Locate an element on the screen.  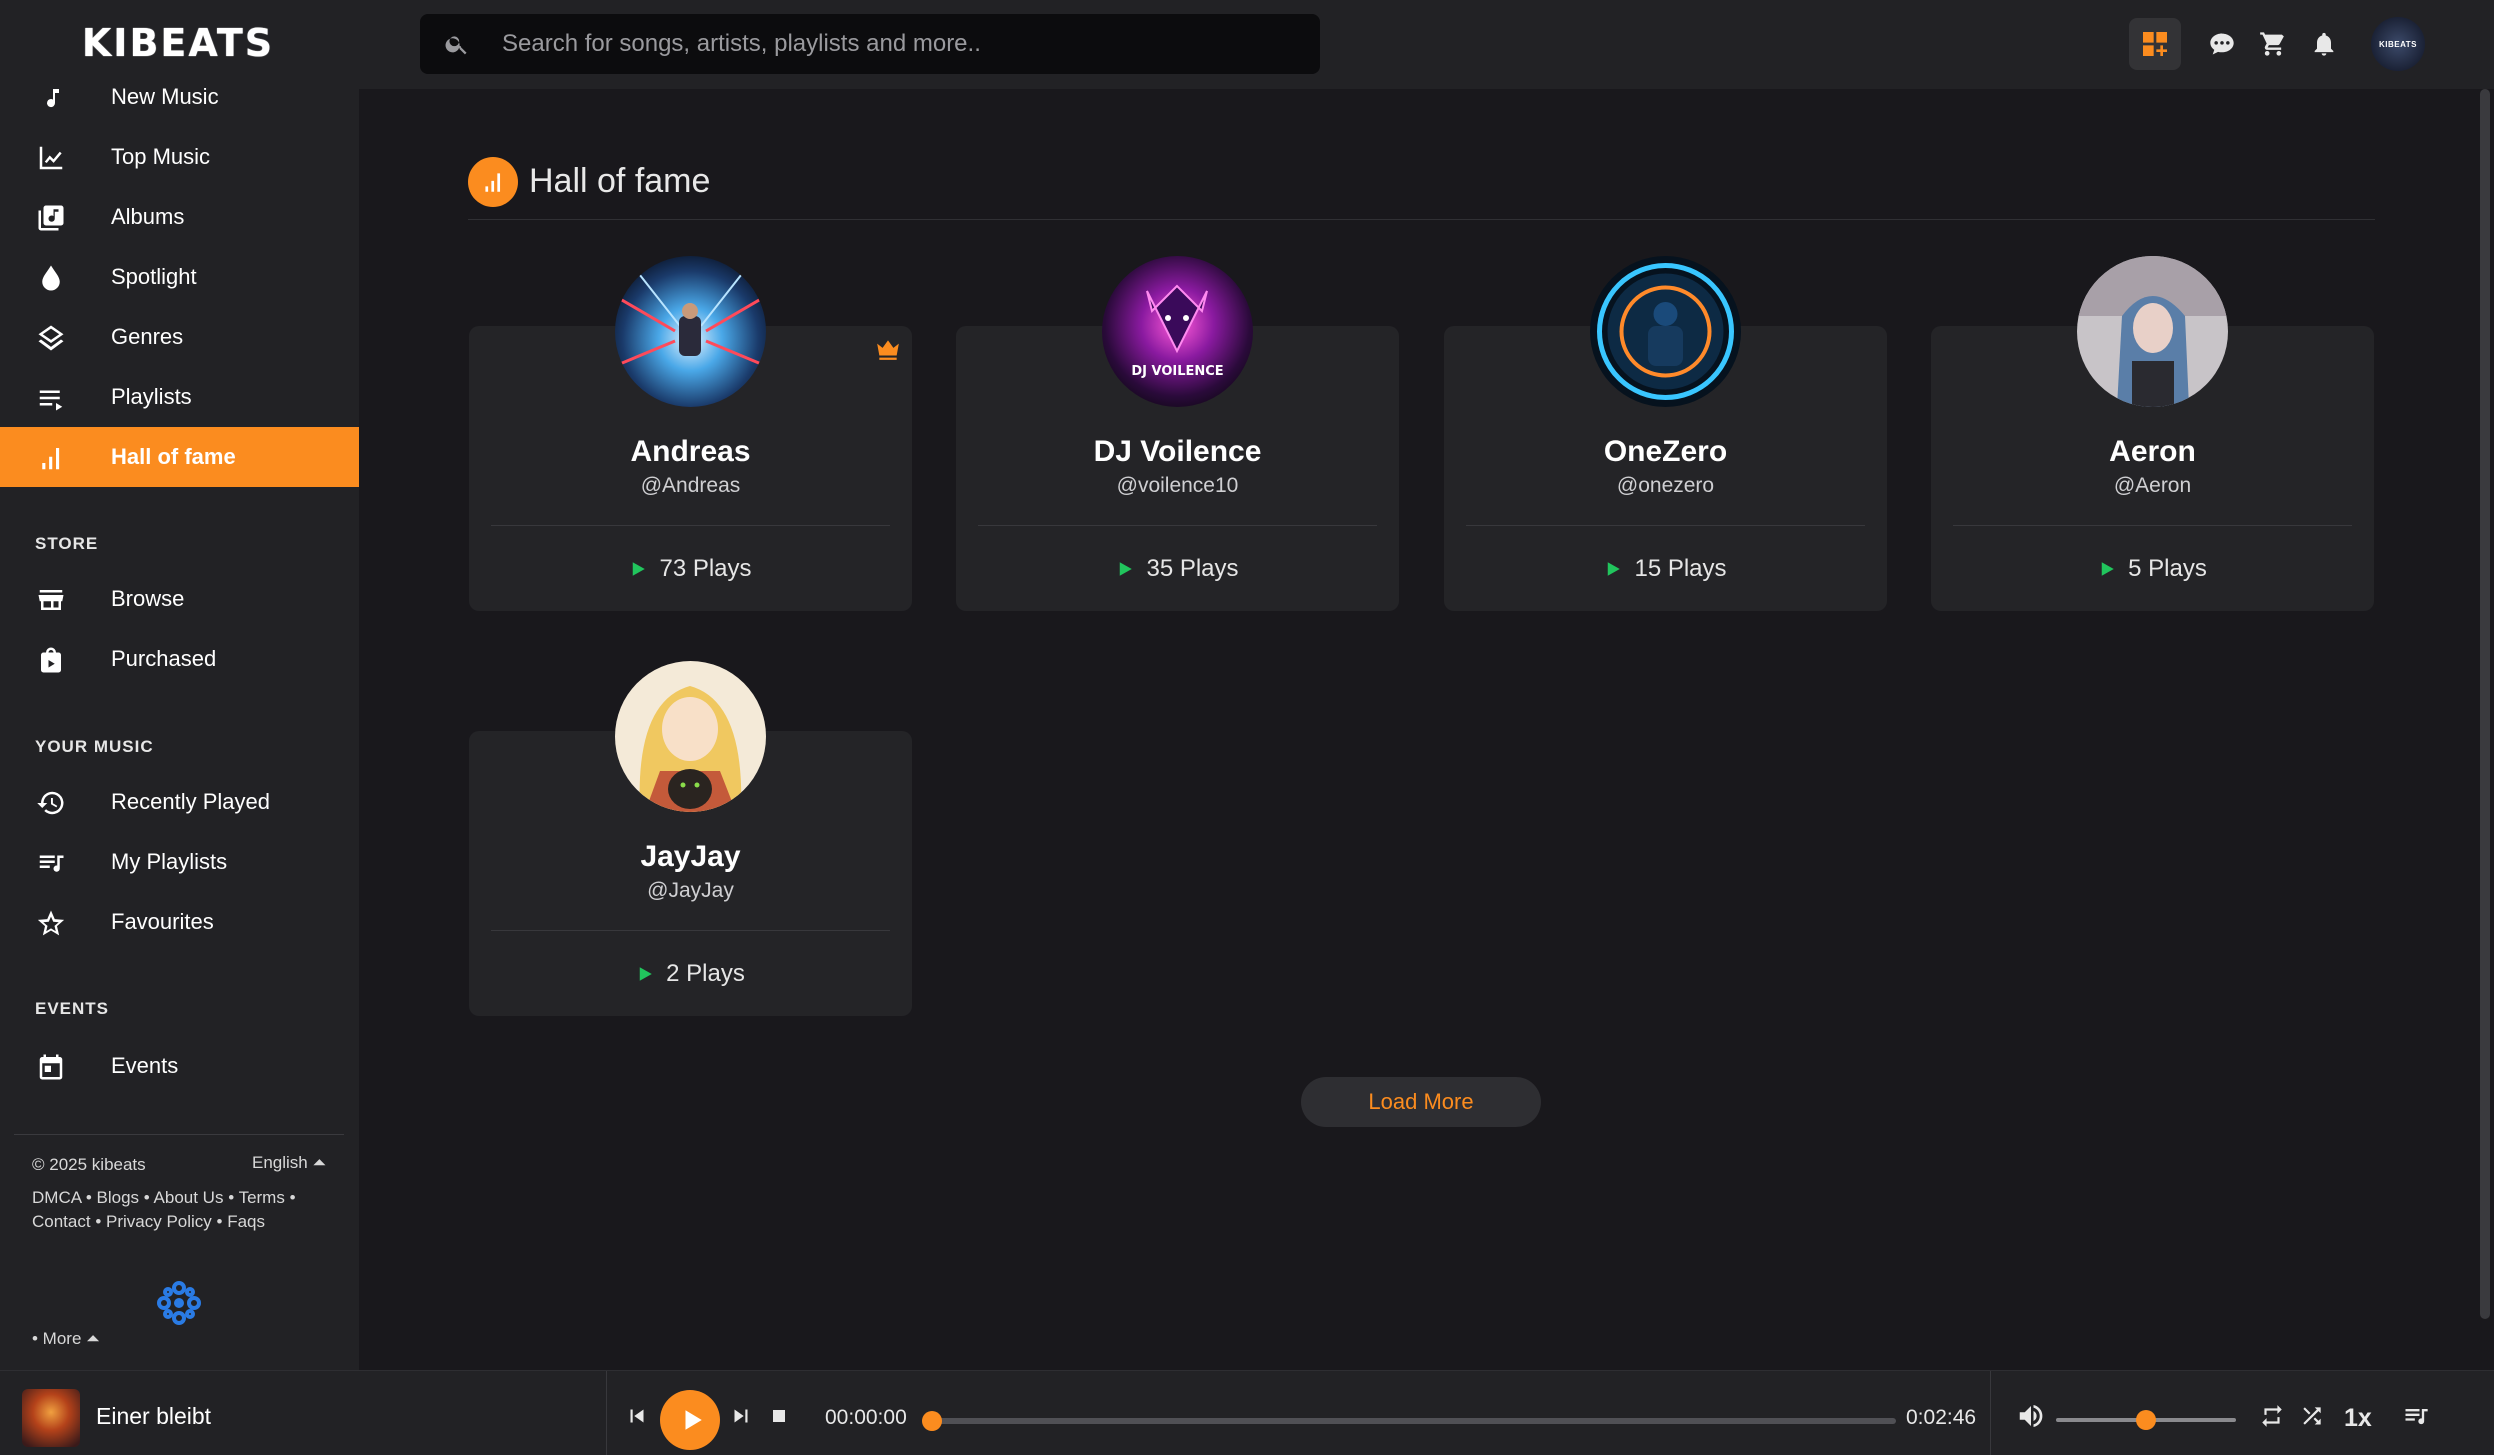
seek-handle is located at coordinates (932, 1421).